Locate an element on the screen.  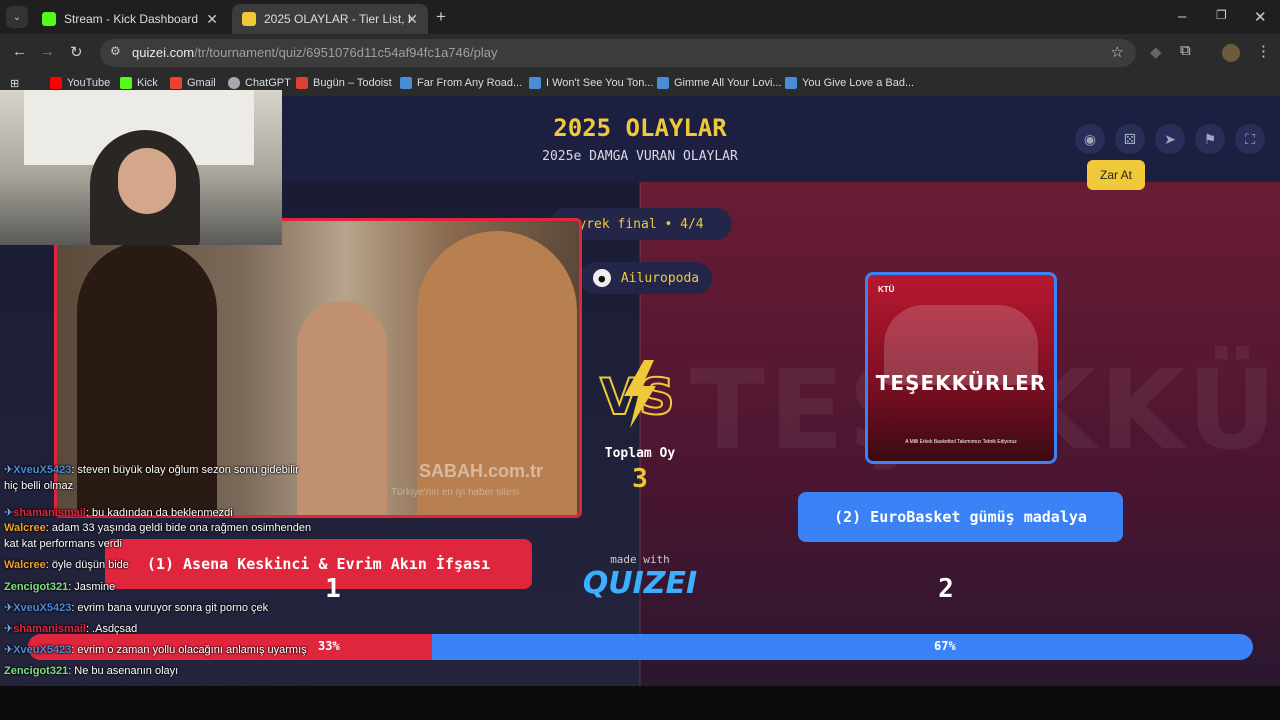
extensions-puzzle-icon: ⧉ is located at coordinates (1185, 50).